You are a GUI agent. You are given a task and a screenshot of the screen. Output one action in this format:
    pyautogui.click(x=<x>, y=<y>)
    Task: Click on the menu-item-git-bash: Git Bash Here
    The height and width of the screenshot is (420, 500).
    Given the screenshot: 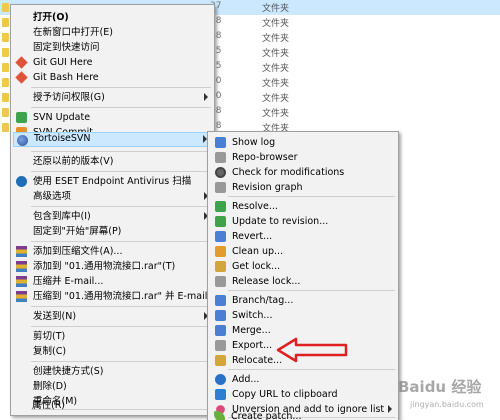 What is the action you would take?
    pyautogui.click(x=112, y=77)
    